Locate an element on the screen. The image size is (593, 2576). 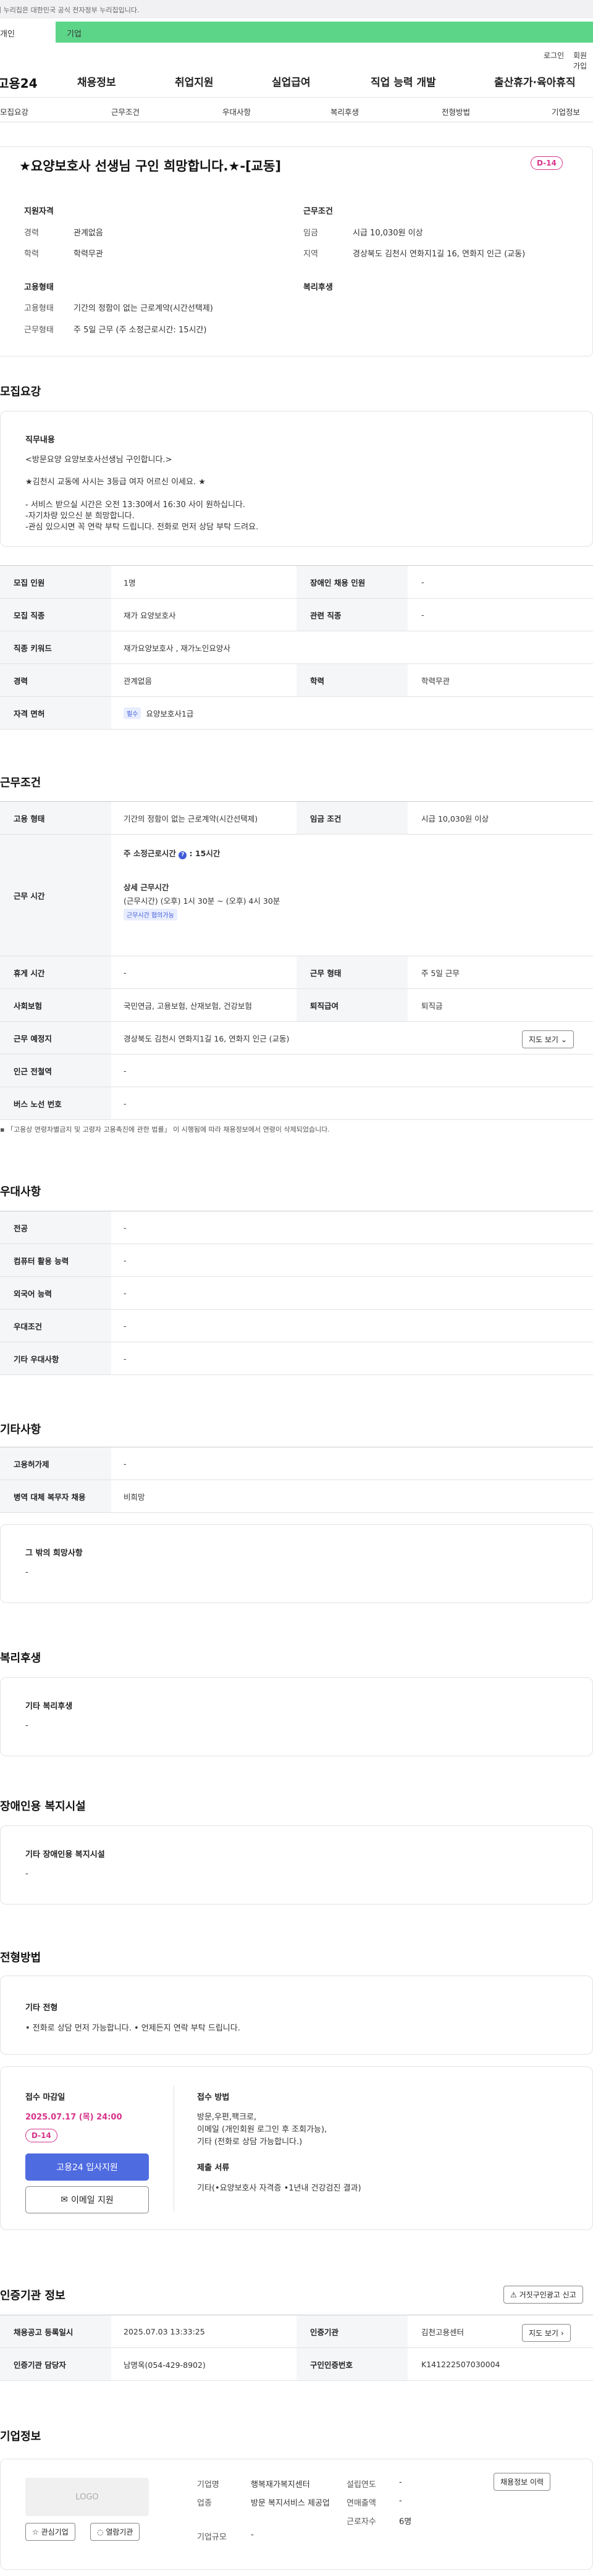
utility-links: 로그인 회원가입 is located at coordinates (296, 58).